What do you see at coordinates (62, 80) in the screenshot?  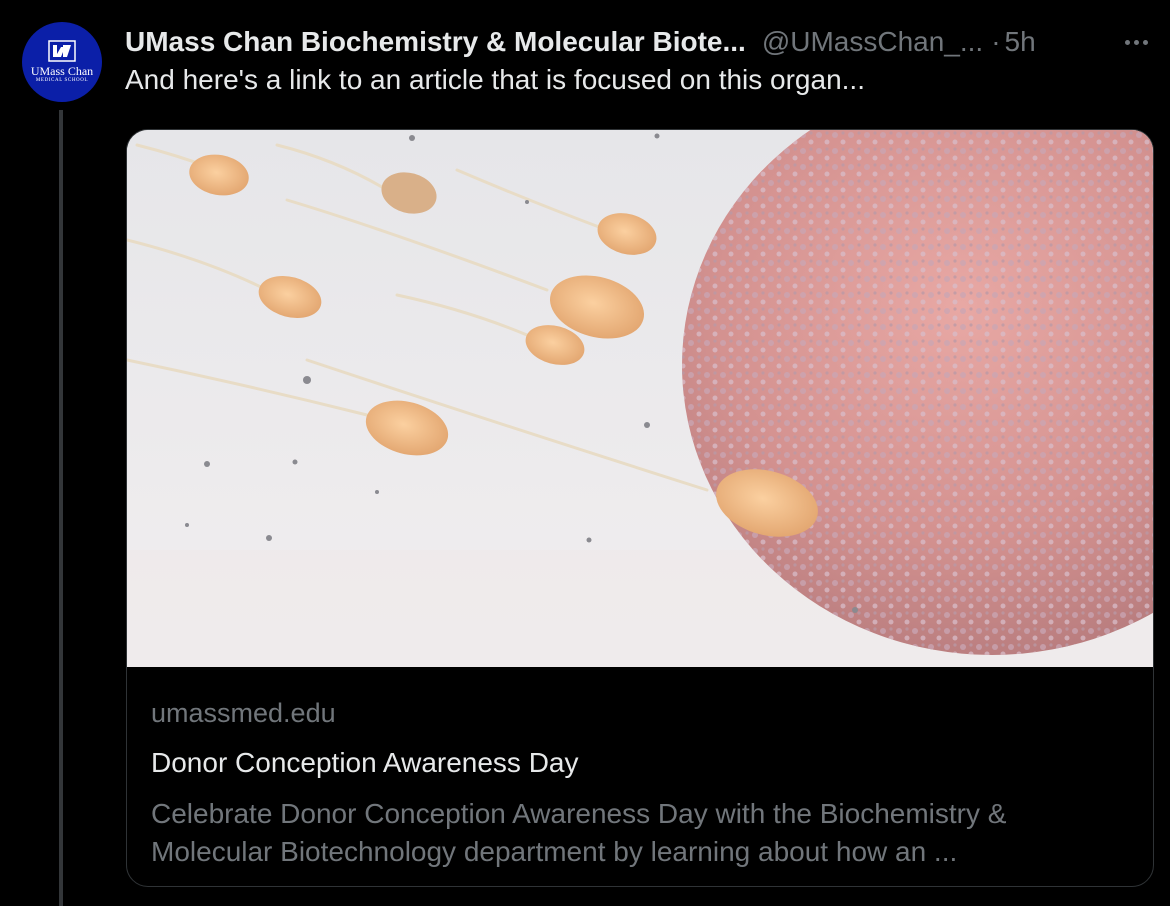 I see `avatar-logo-subtext: MEDICAL SCHOOL` at bounding box center [62, 80].